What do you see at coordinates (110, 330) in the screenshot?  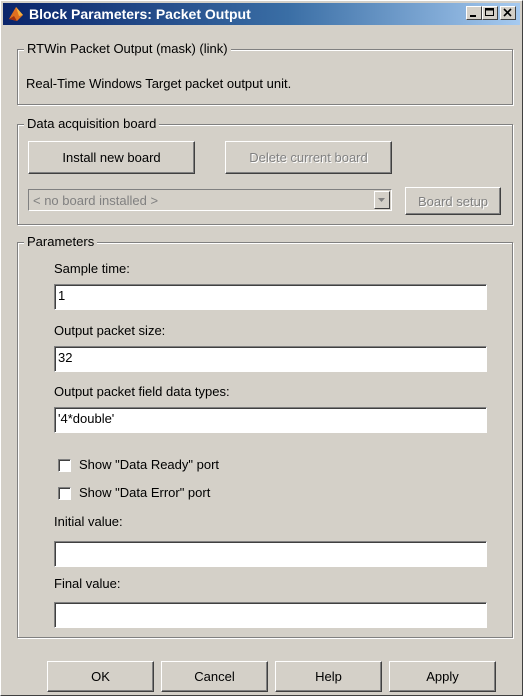 I see `packet-size-label: Output packet size:` at bounding box center [110, 330].